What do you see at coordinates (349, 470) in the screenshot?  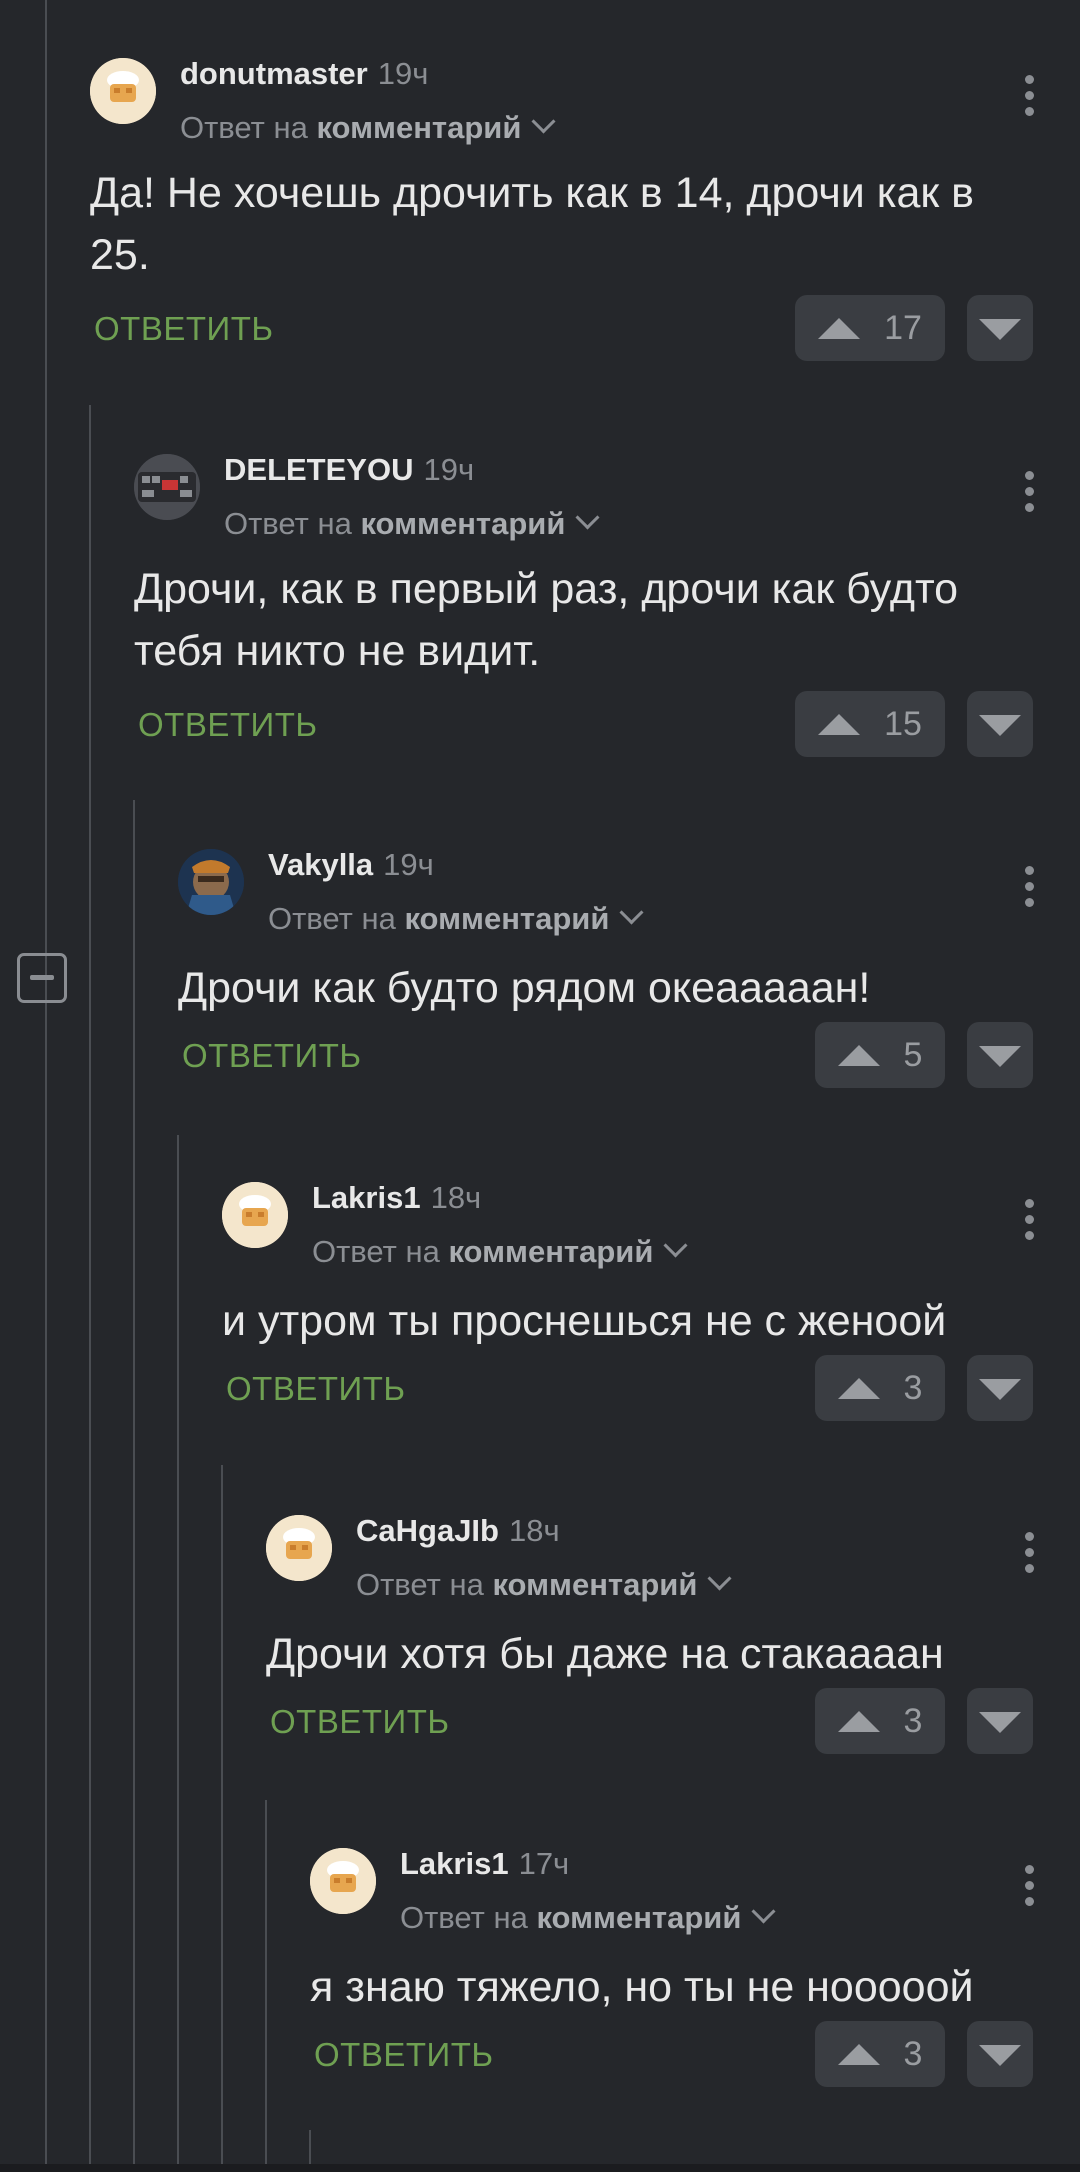 I see `comment-author: DELETEYOU 19ч` at bounding box center [349, 470].